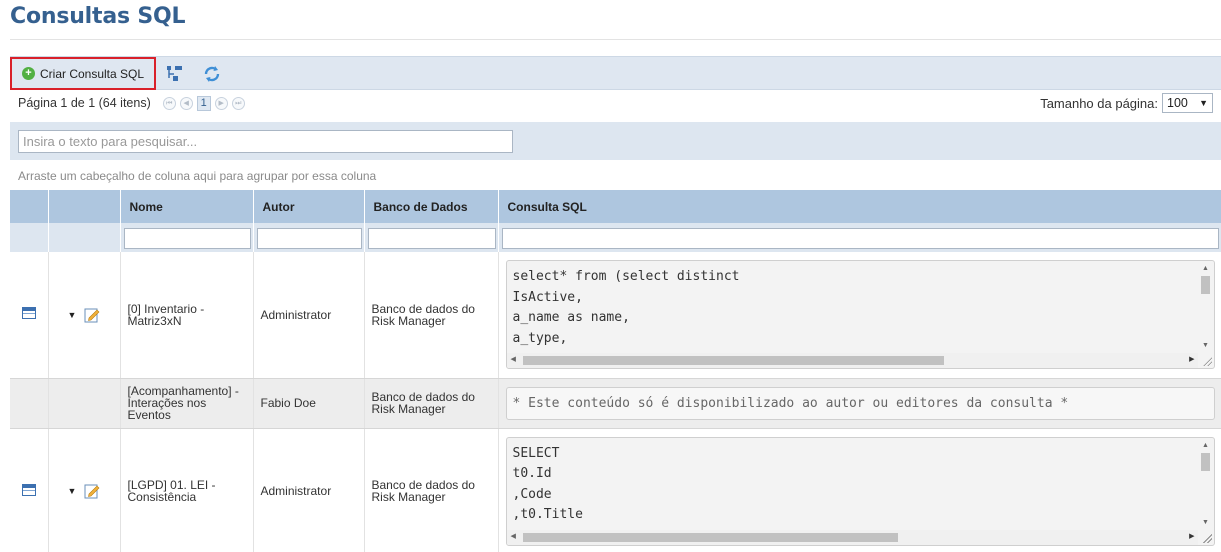 Image resolution: width=1221 pixels, height=552 pixels. What do you see at coordinates (28, 73) in the screenshot?
I see `add-icon: +` at bounding box center [28, 73].